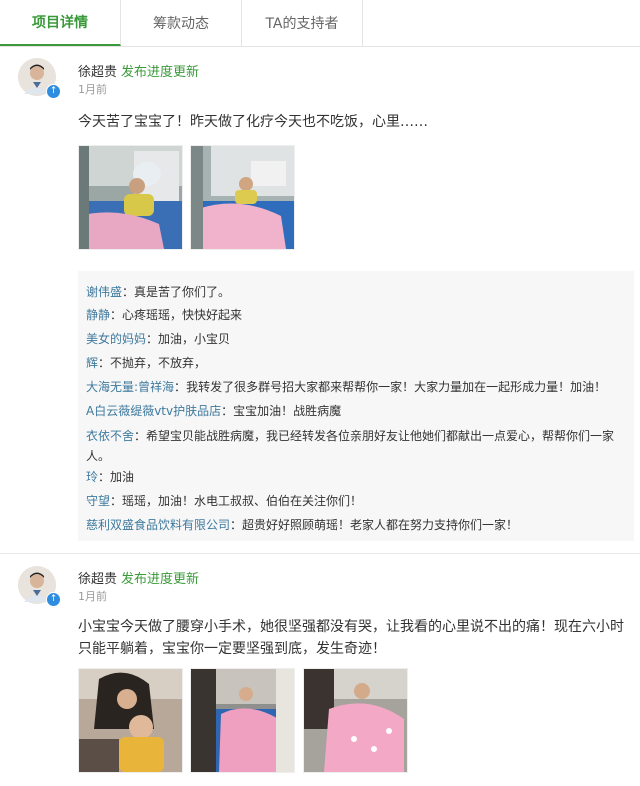 The width and height of the screenshot is (640, 786). I want to click on comment-text: 心疼瑶瑶，快快好起来, so click(182, 315).